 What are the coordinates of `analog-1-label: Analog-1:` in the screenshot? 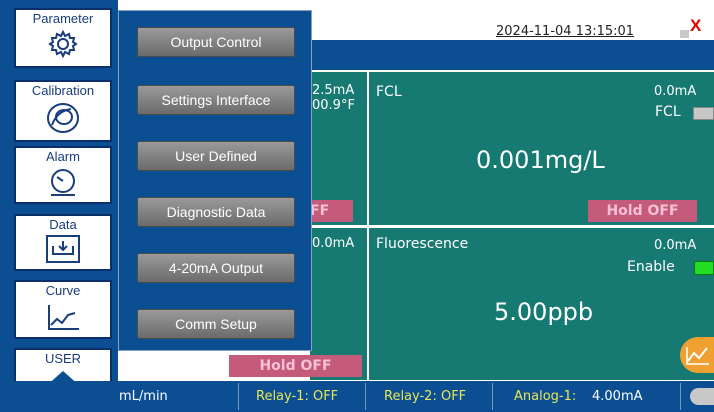 It's located at (545, 396).